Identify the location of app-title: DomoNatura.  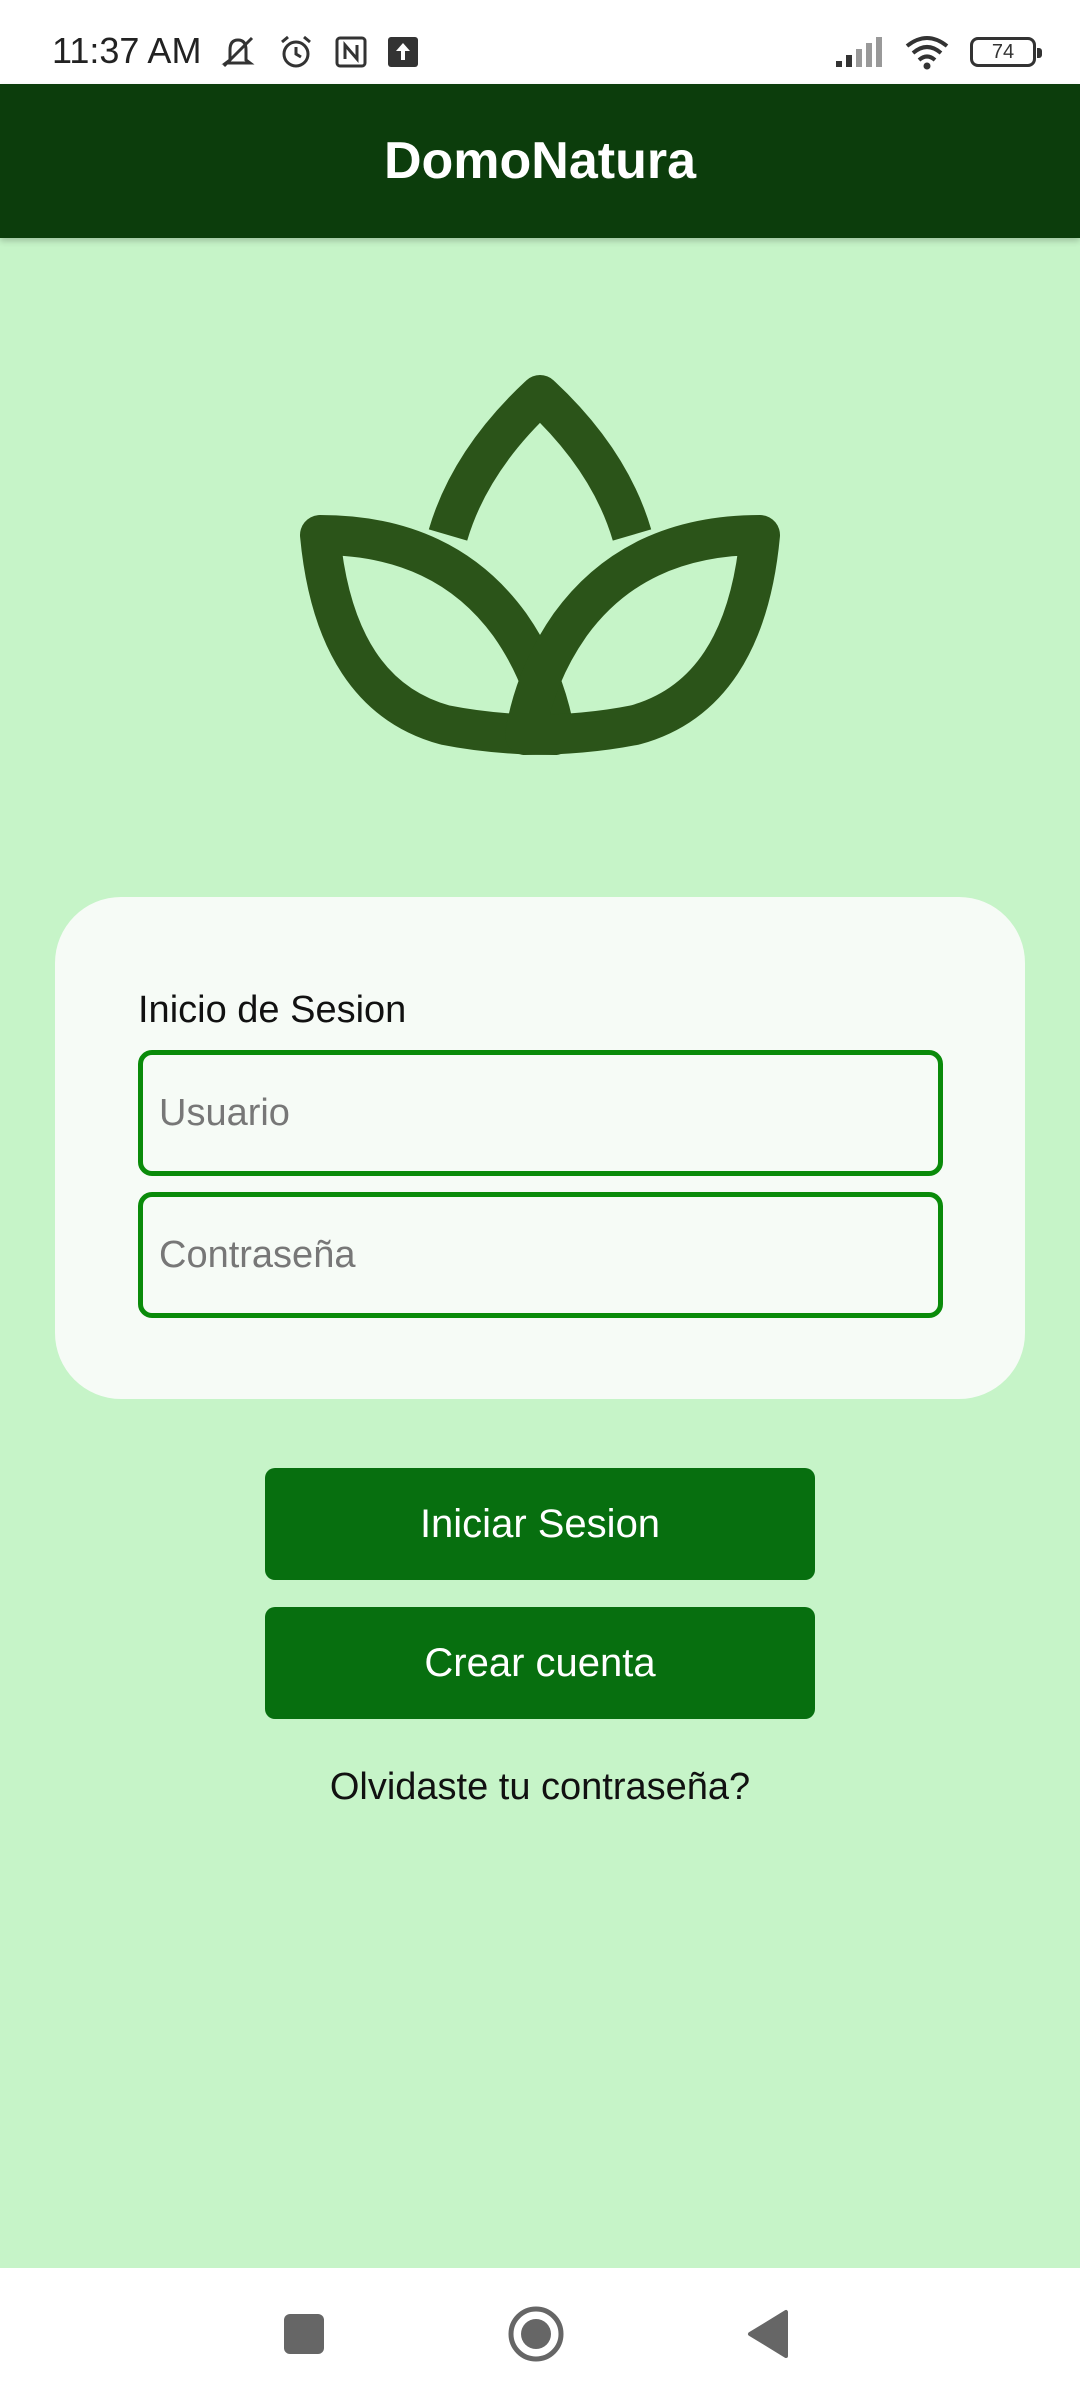
(540, 161).